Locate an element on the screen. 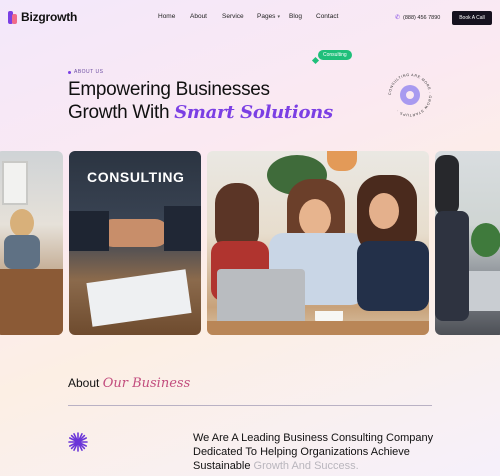 This screenshot has width=500, height=476. header-phone: ✆ (888) 456 7890 is located at coordinates (418, 18).